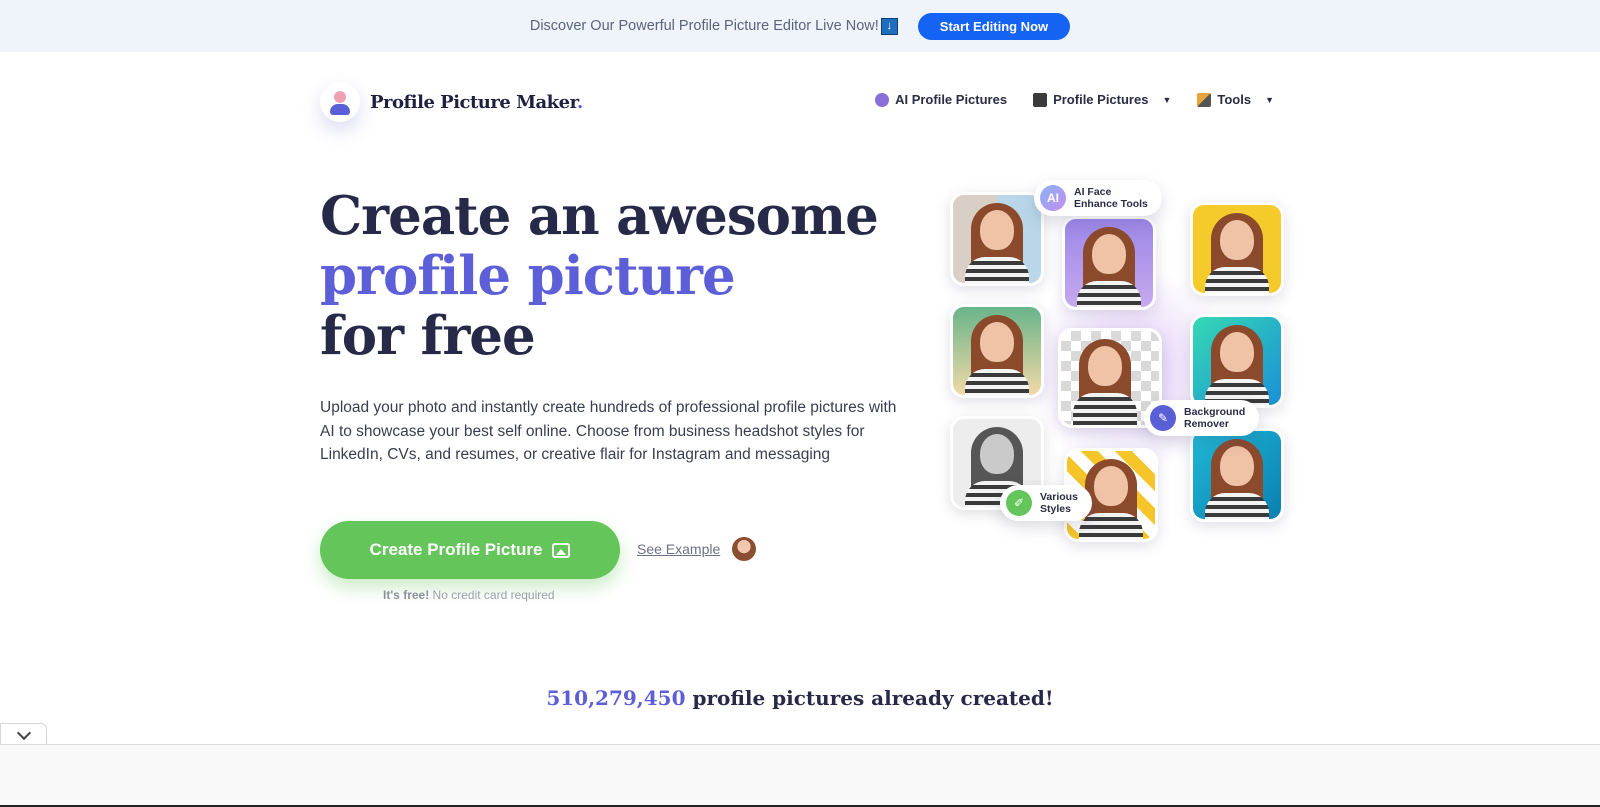  Describe the element at coordinates (1053, 198) in the screenshot. I see `ai-icon: AI` at that location.